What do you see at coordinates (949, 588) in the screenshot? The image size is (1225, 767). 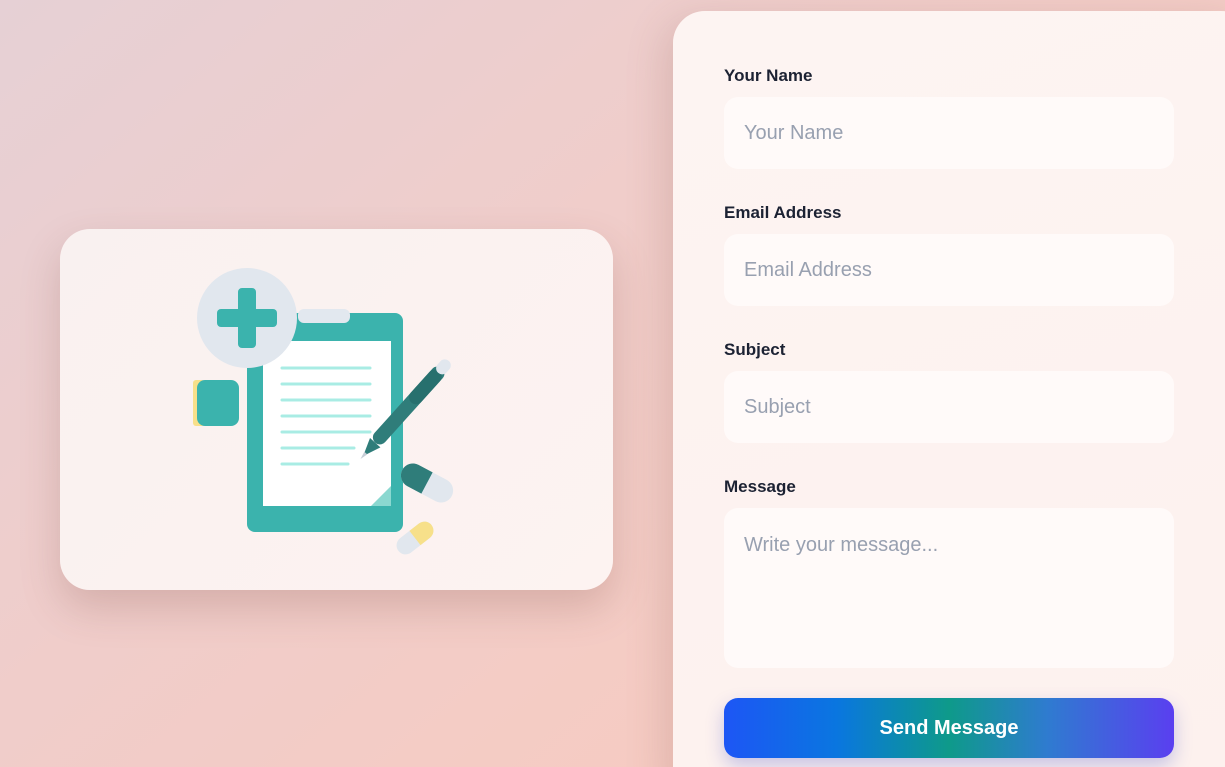 I see `message-textarea` at bounding box center [949, 588].